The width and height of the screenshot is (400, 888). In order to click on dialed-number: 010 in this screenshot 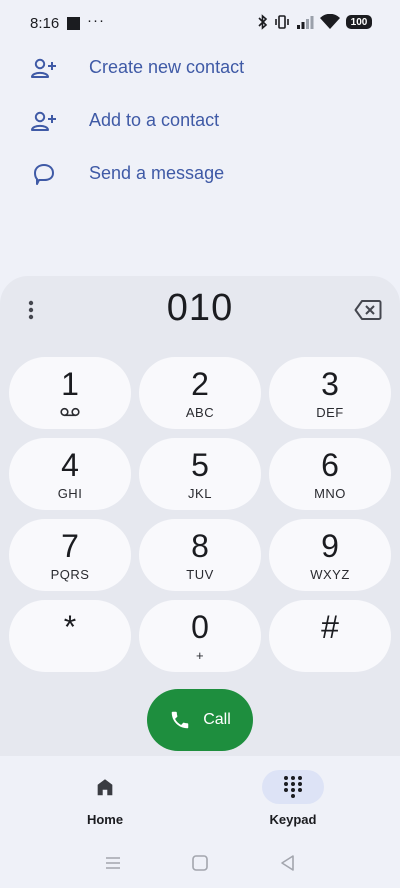, I will do `click(200, 308)`.